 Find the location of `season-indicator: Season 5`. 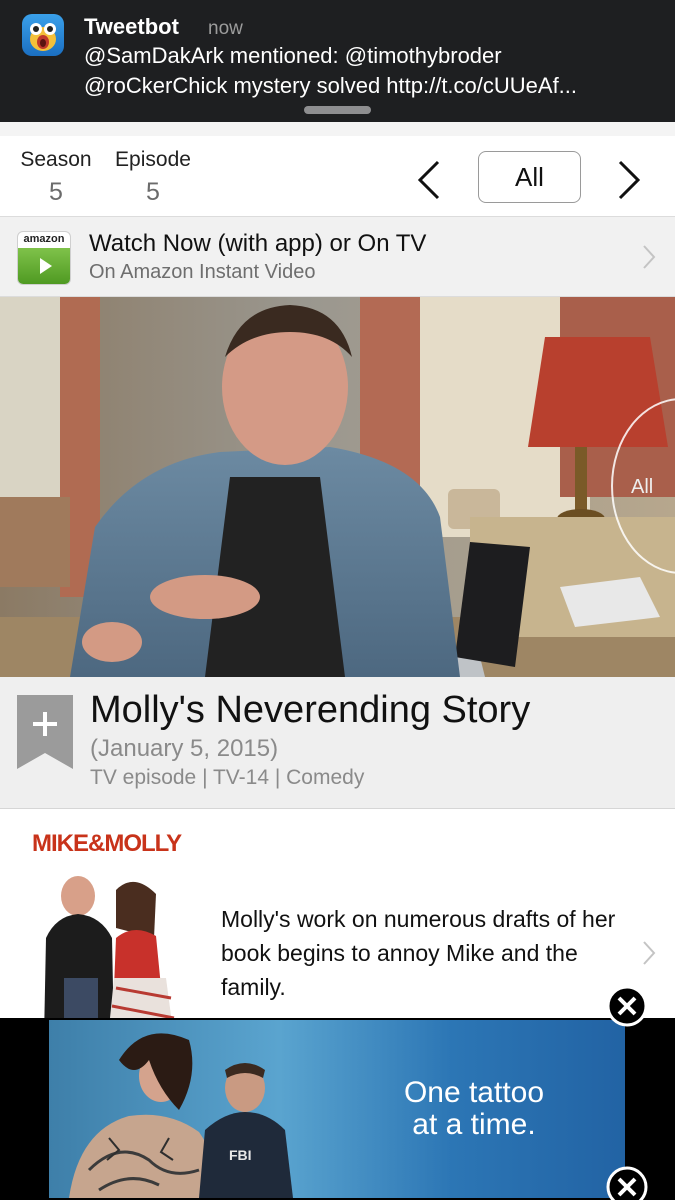

season-indicator: Season 5 is located at coordinates (56, 177).